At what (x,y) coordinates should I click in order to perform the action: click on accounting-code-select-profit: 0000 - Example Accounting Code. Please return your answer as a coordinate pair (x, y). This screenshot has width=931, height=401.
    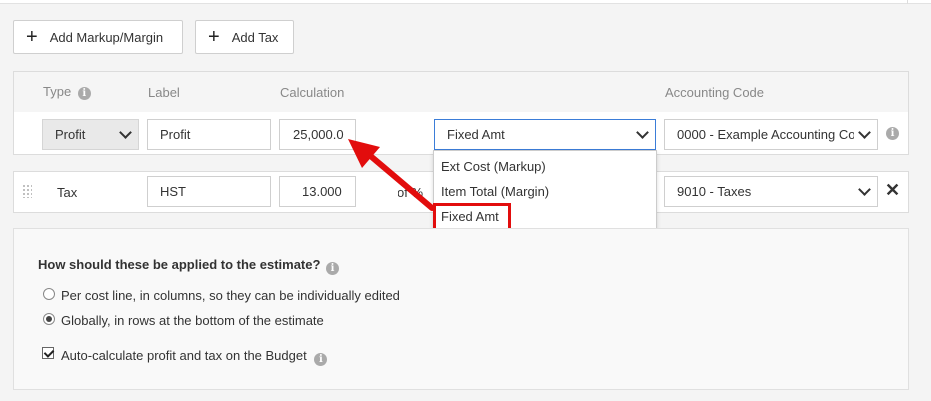
    Looking at the image, I should click on (771, 134).